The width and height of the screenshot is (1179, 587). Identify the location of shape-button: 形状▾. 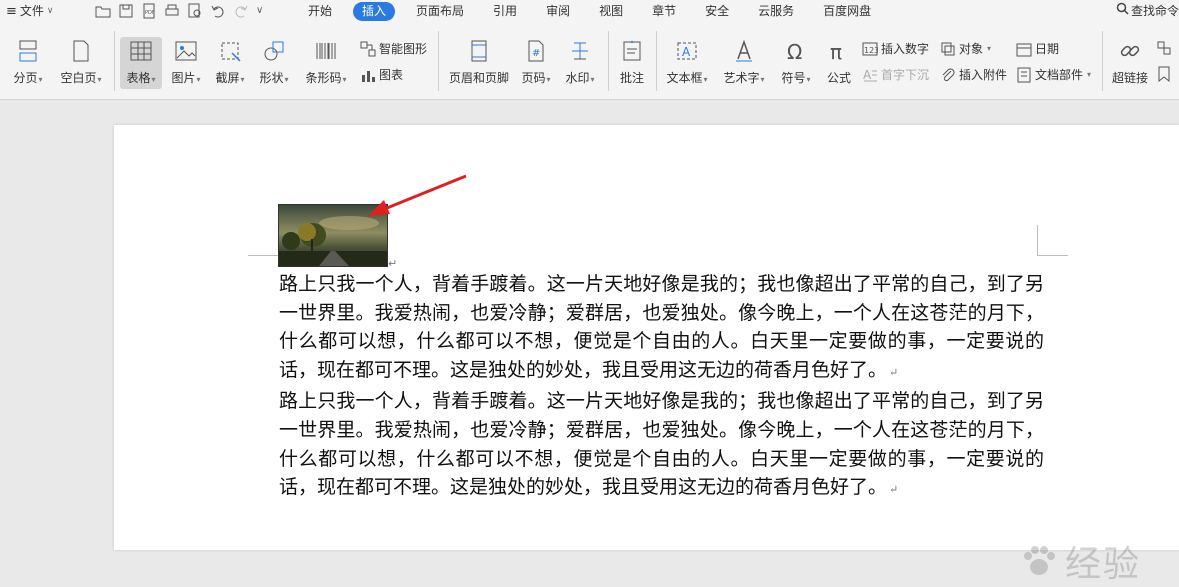
(274, 62).